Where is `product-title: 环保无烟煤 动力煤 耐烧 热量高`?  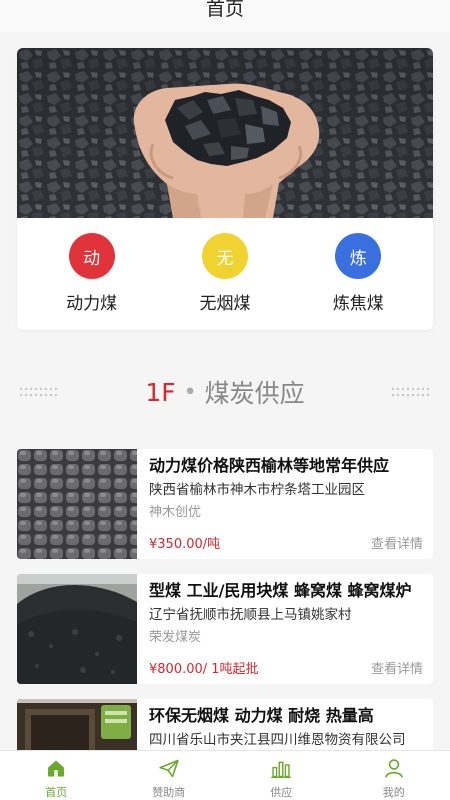
product-title: 环保无烟煤 动力煤 耐烧 热量高 is located at coordinates (286, 716).